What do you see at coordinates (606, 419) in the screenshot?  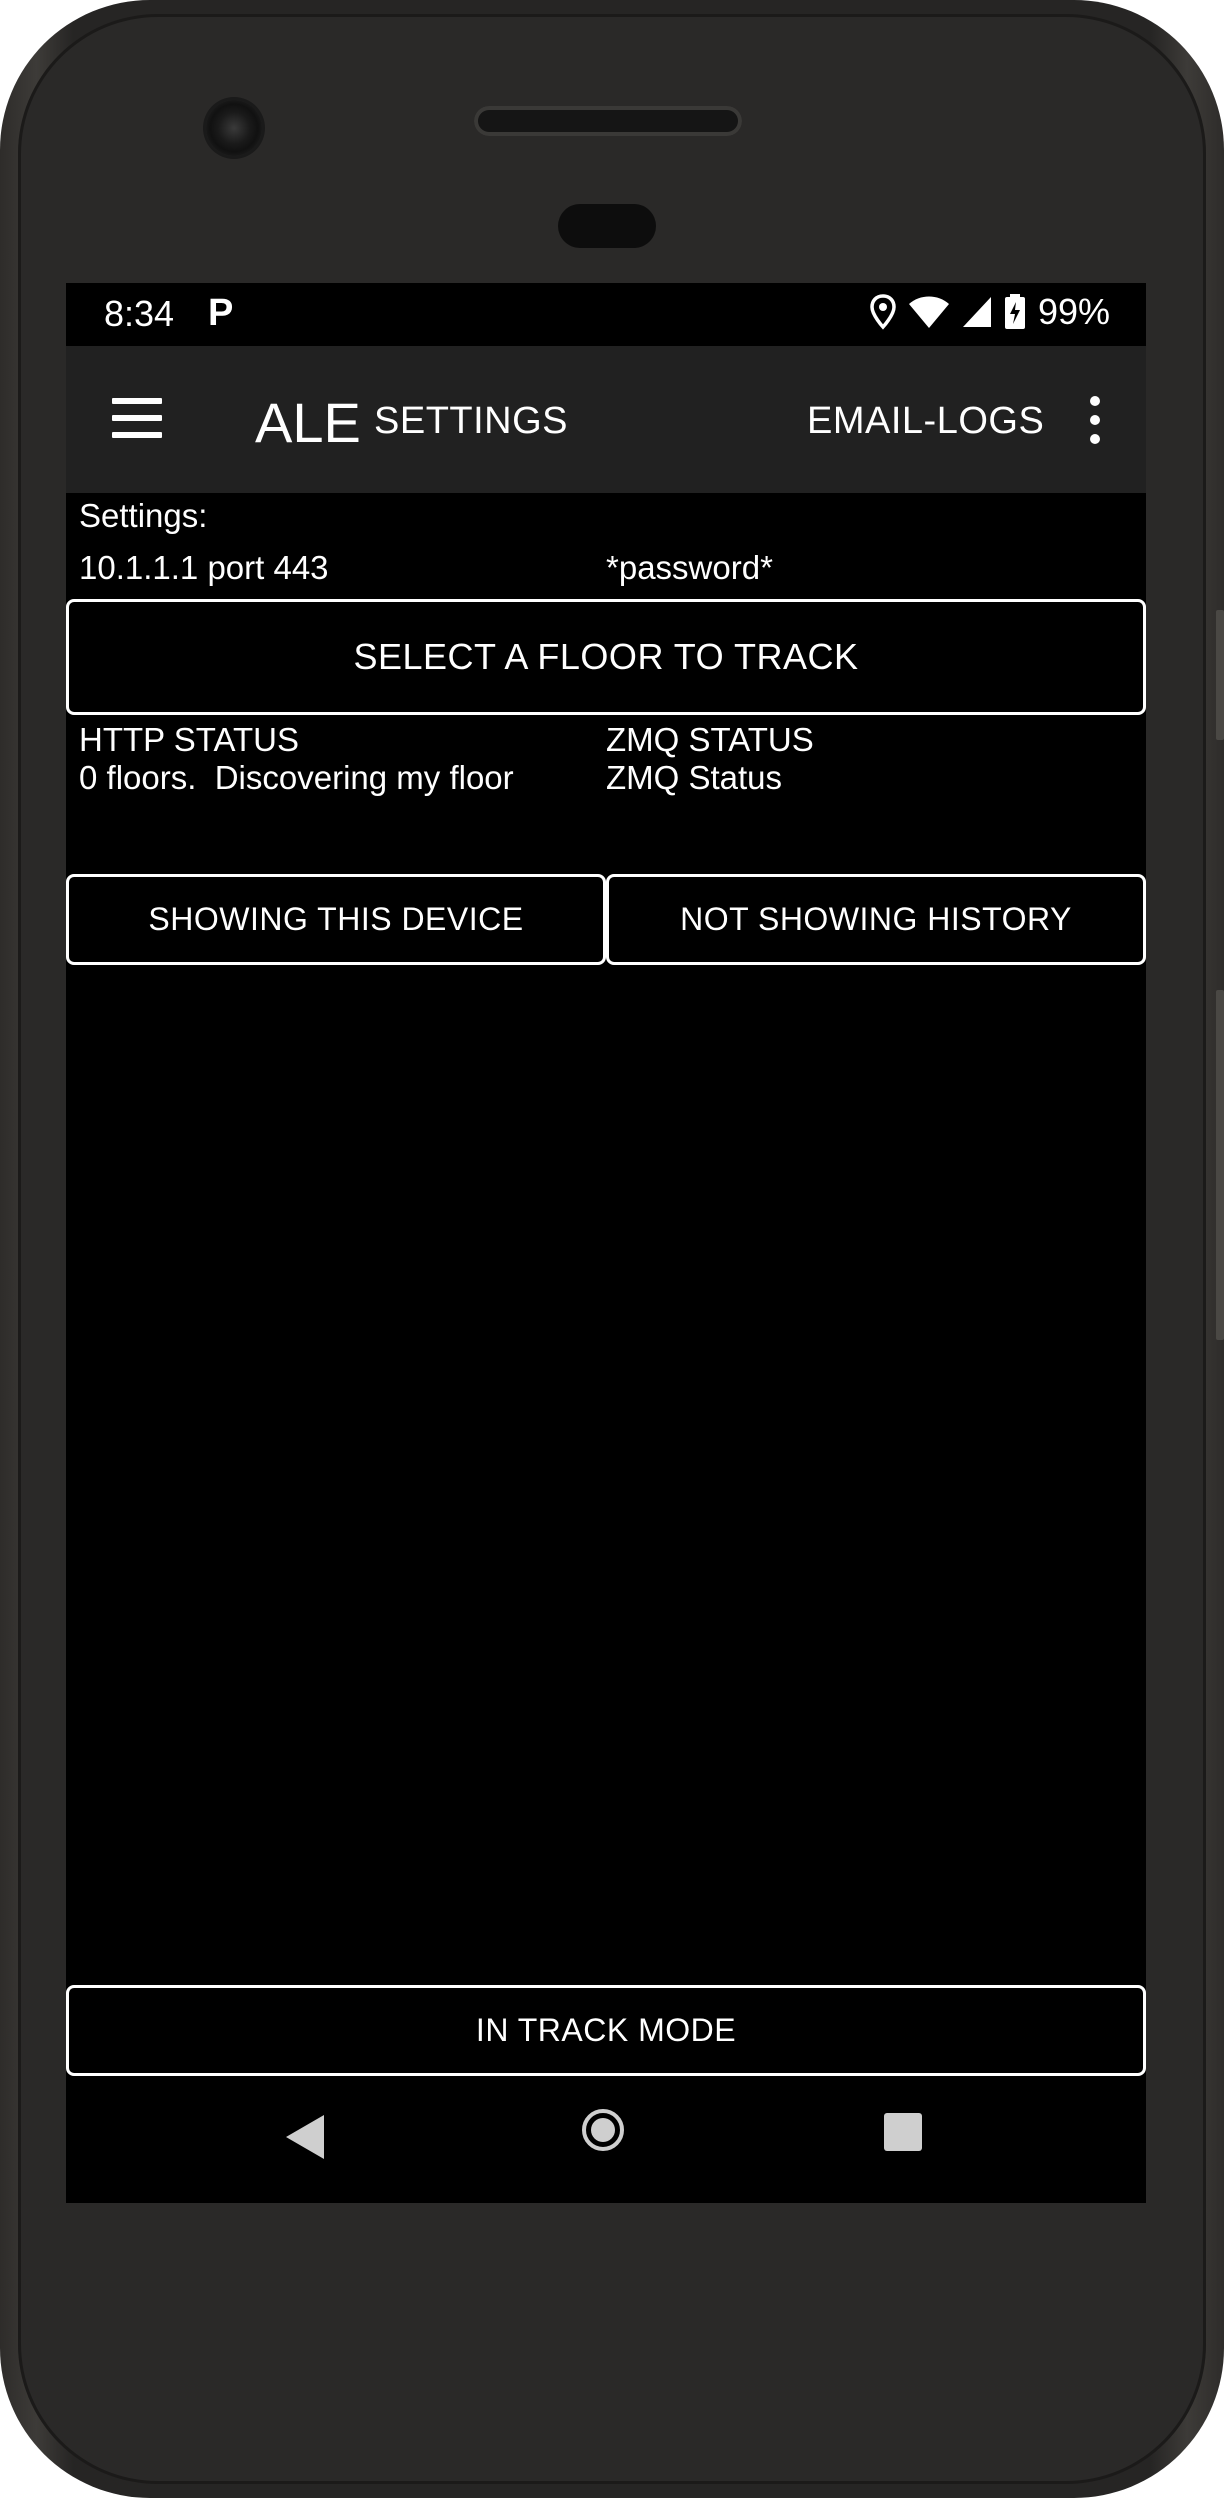 I see `app-bar: ALE SETTINGS EMAIL-LOGS` at bounding box center [606, 419].